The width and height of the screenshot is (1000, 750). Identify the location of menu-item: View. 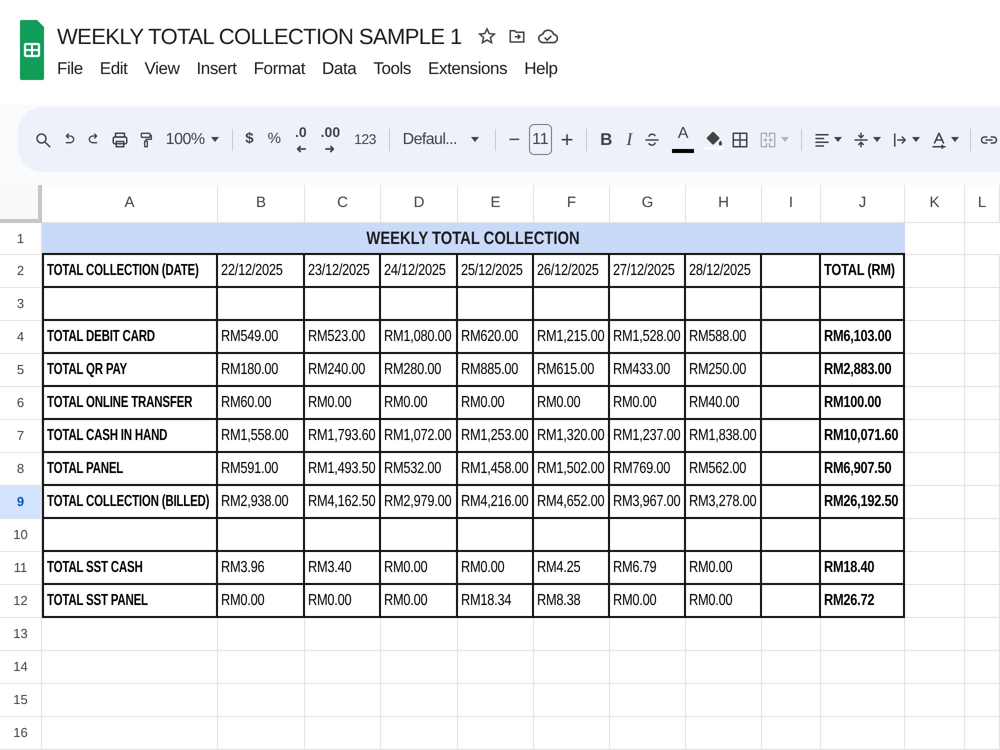
(162, 69).